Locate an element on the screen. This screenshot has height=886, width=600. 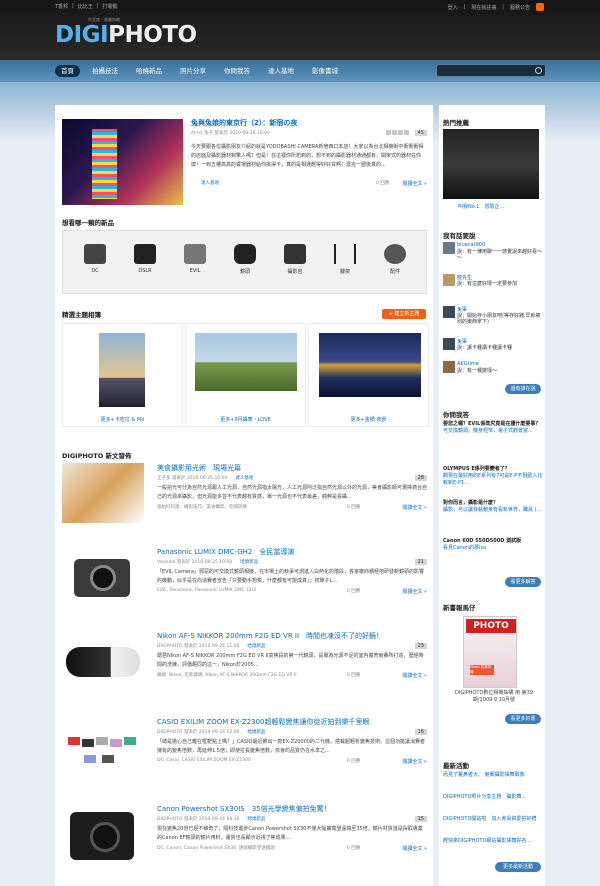
album-caption: 更多+9月攝寮・LOVE is located at coordinates (245, 419).